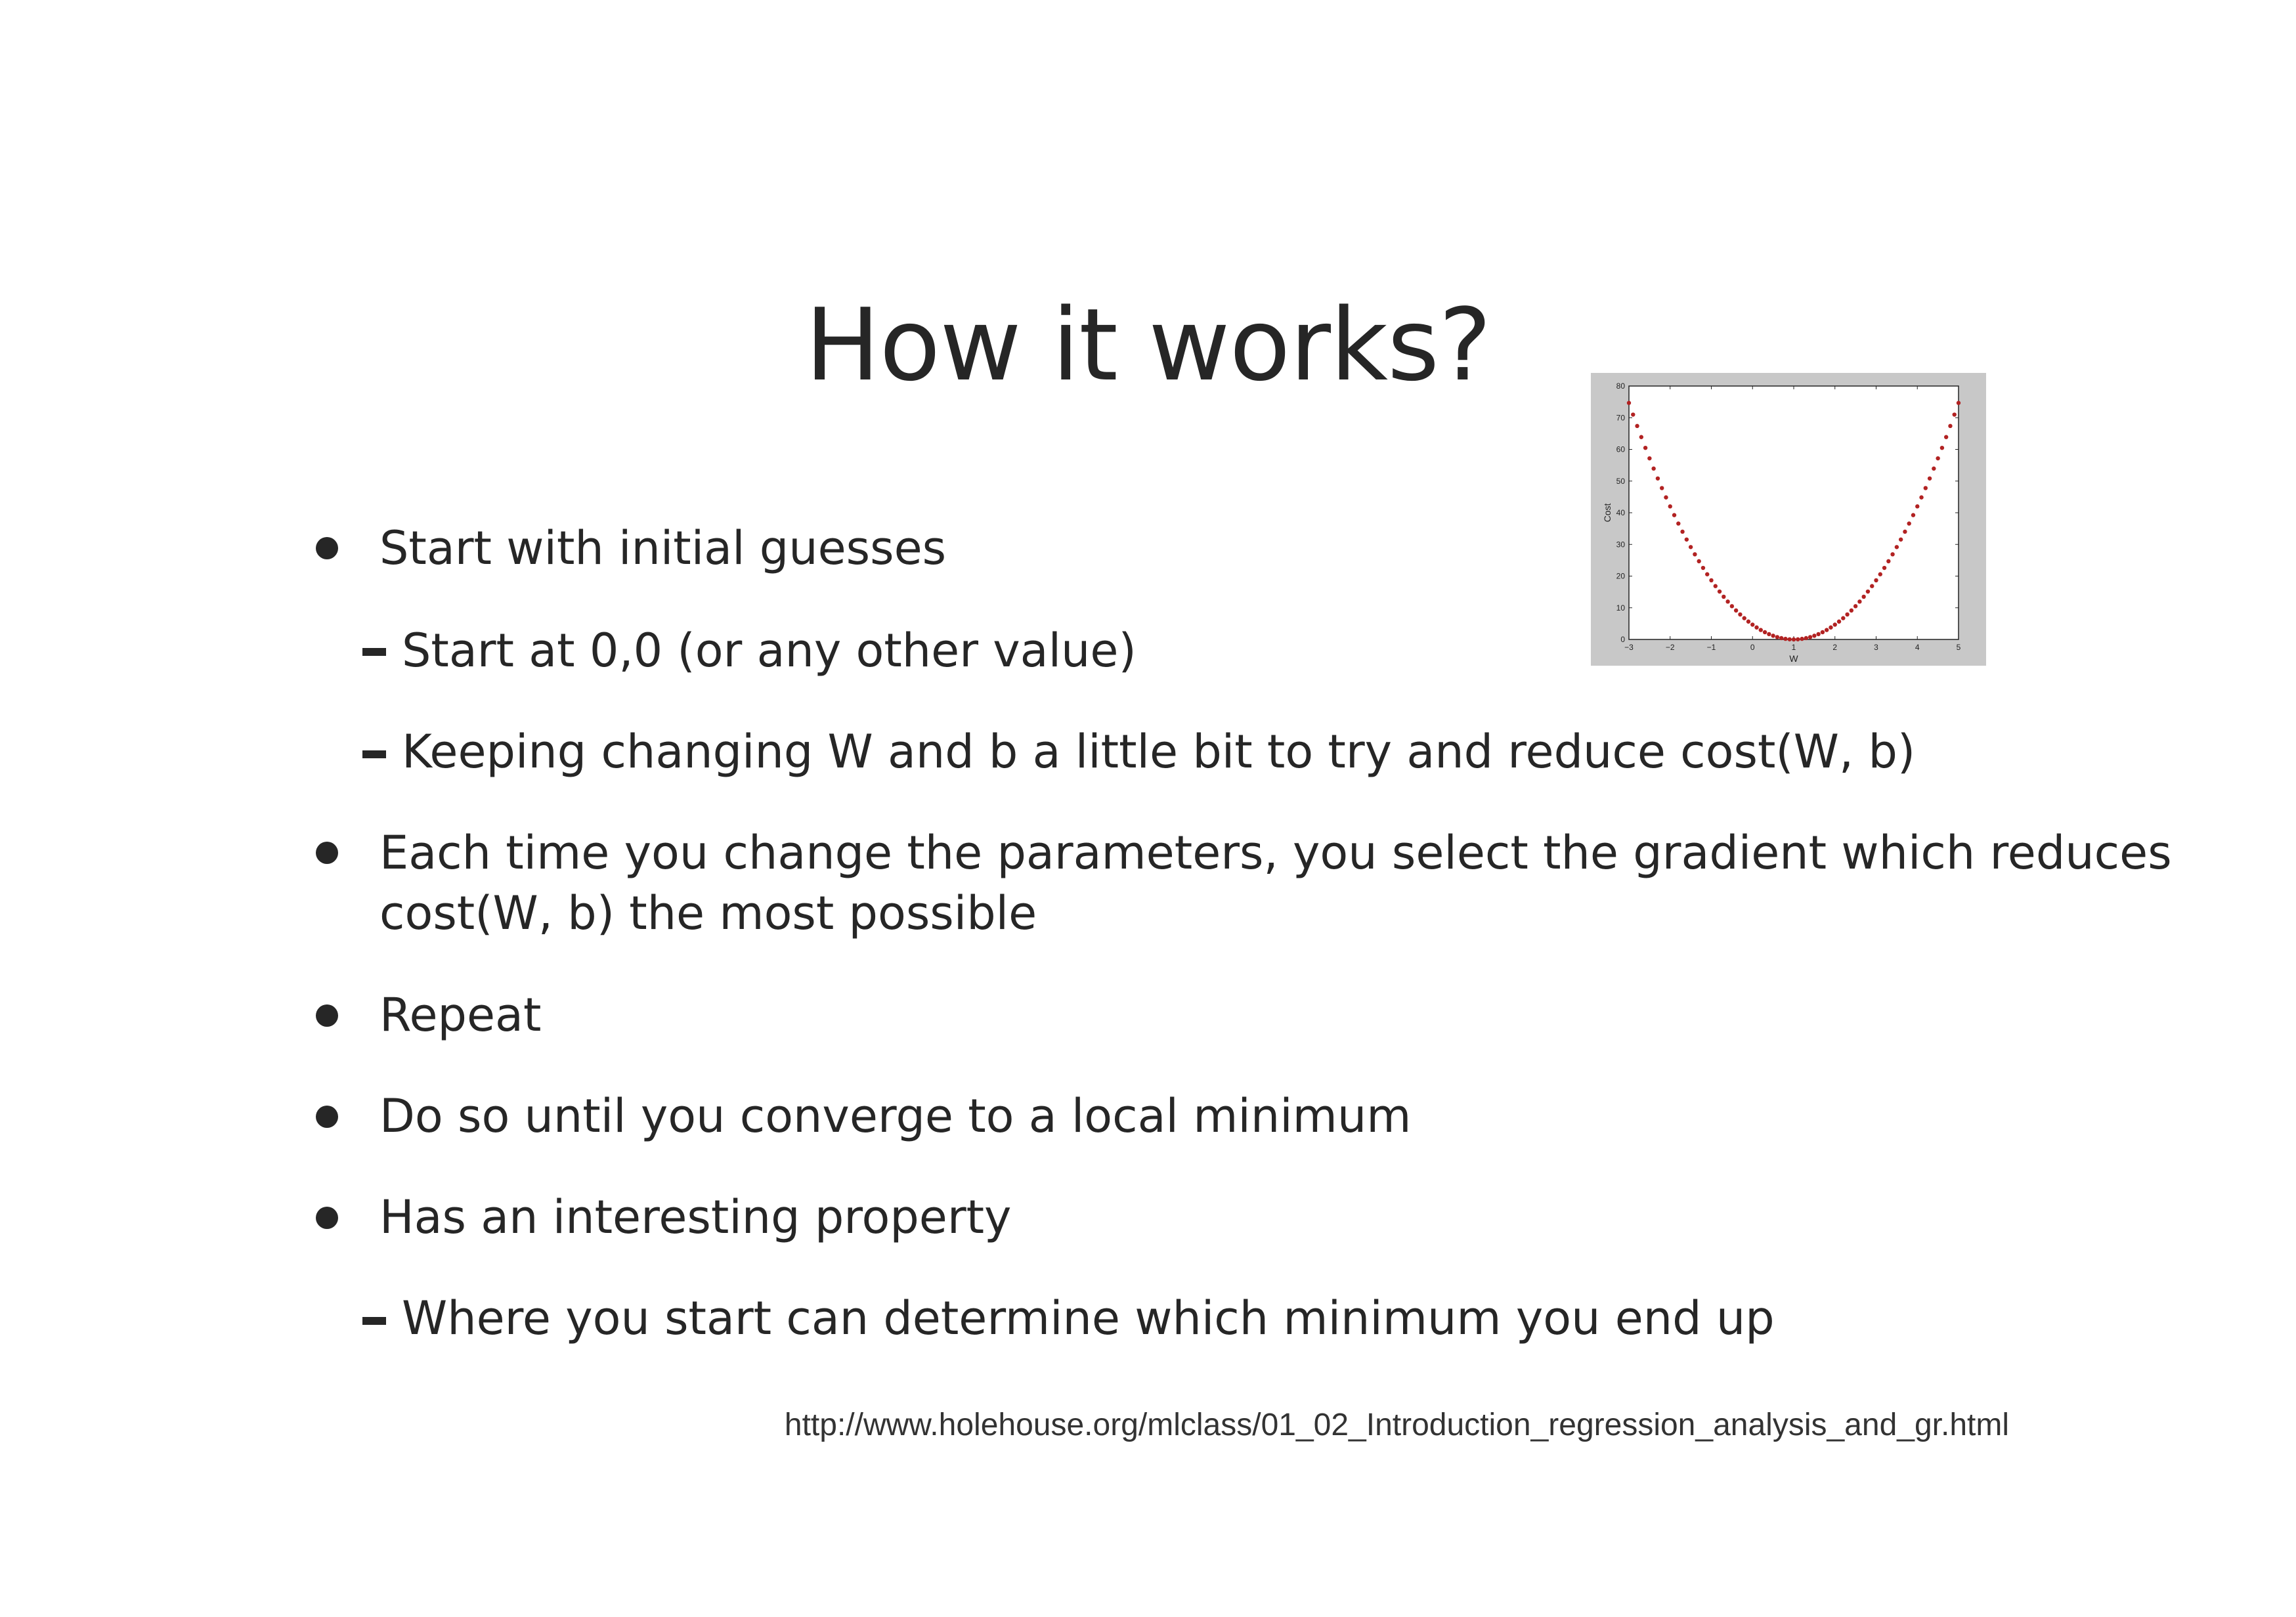 The width and height of the screenshot is (2296, 1617). What do you see at coordinates (1918, 647) in the screenshot?
I see `x-tick-label: 4` at bounding box center [1918, 647].